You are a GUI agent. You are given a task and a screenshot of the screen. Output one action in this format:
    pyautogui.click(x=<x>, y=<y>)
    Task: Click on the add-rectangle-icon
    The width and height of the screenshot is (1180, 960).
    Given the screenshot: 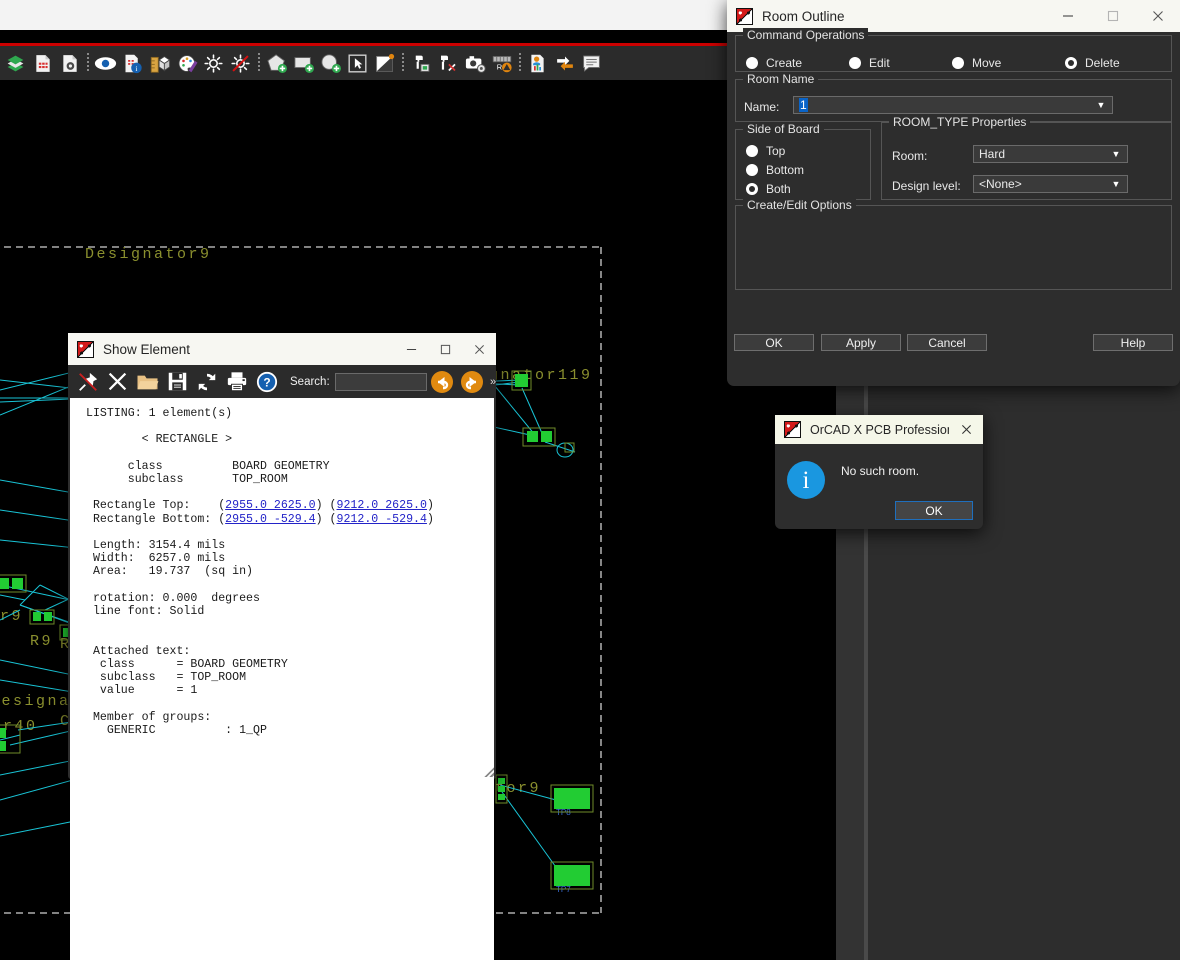 What is the action you would take?
    pyautogui.click(x=303, y=63)
    